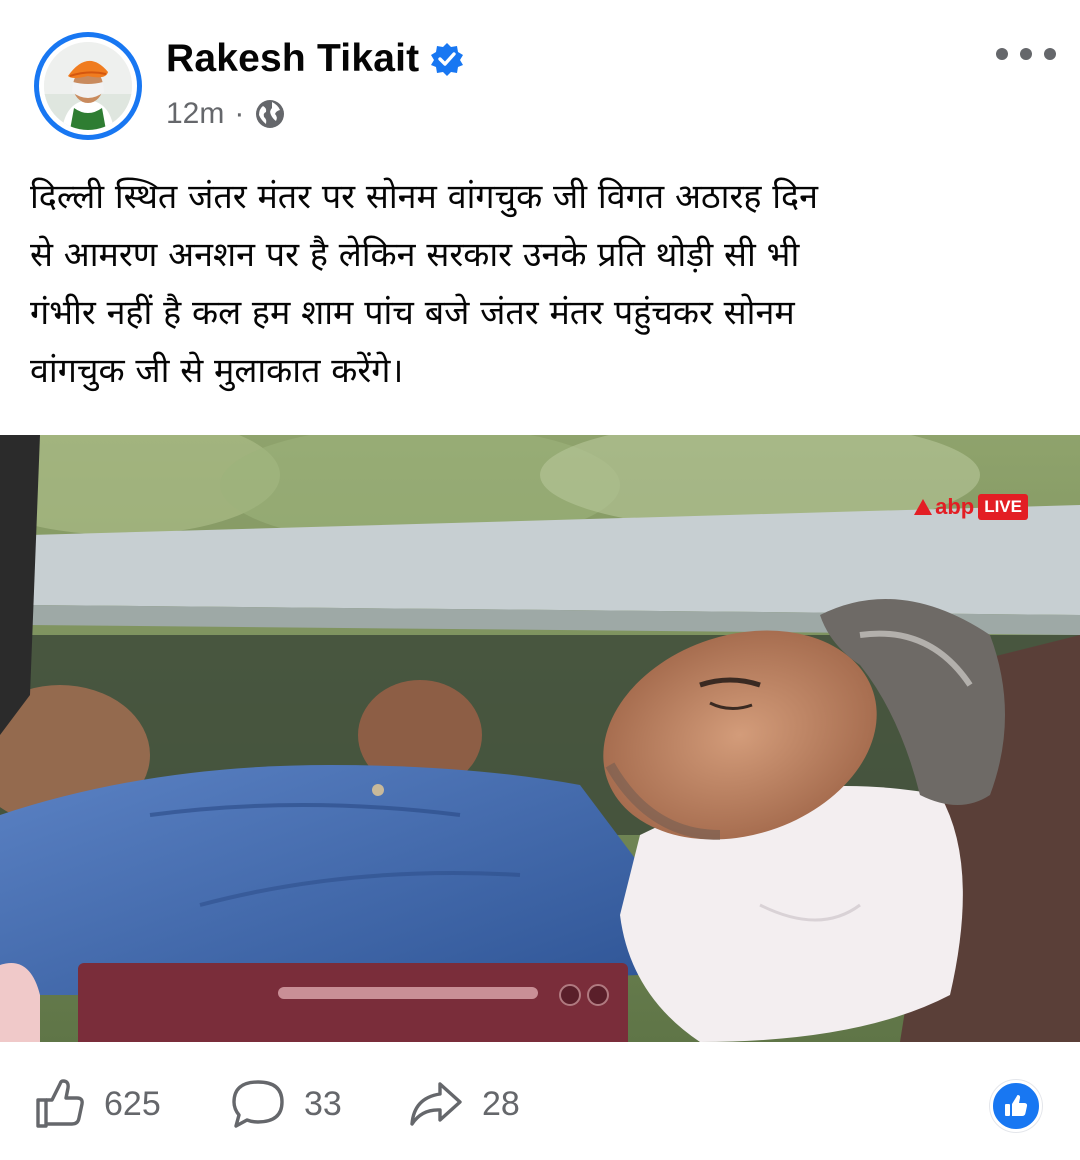 The image size is (1080, 1160). I want to click on like-reaction-badge, so click(1016, 1106).